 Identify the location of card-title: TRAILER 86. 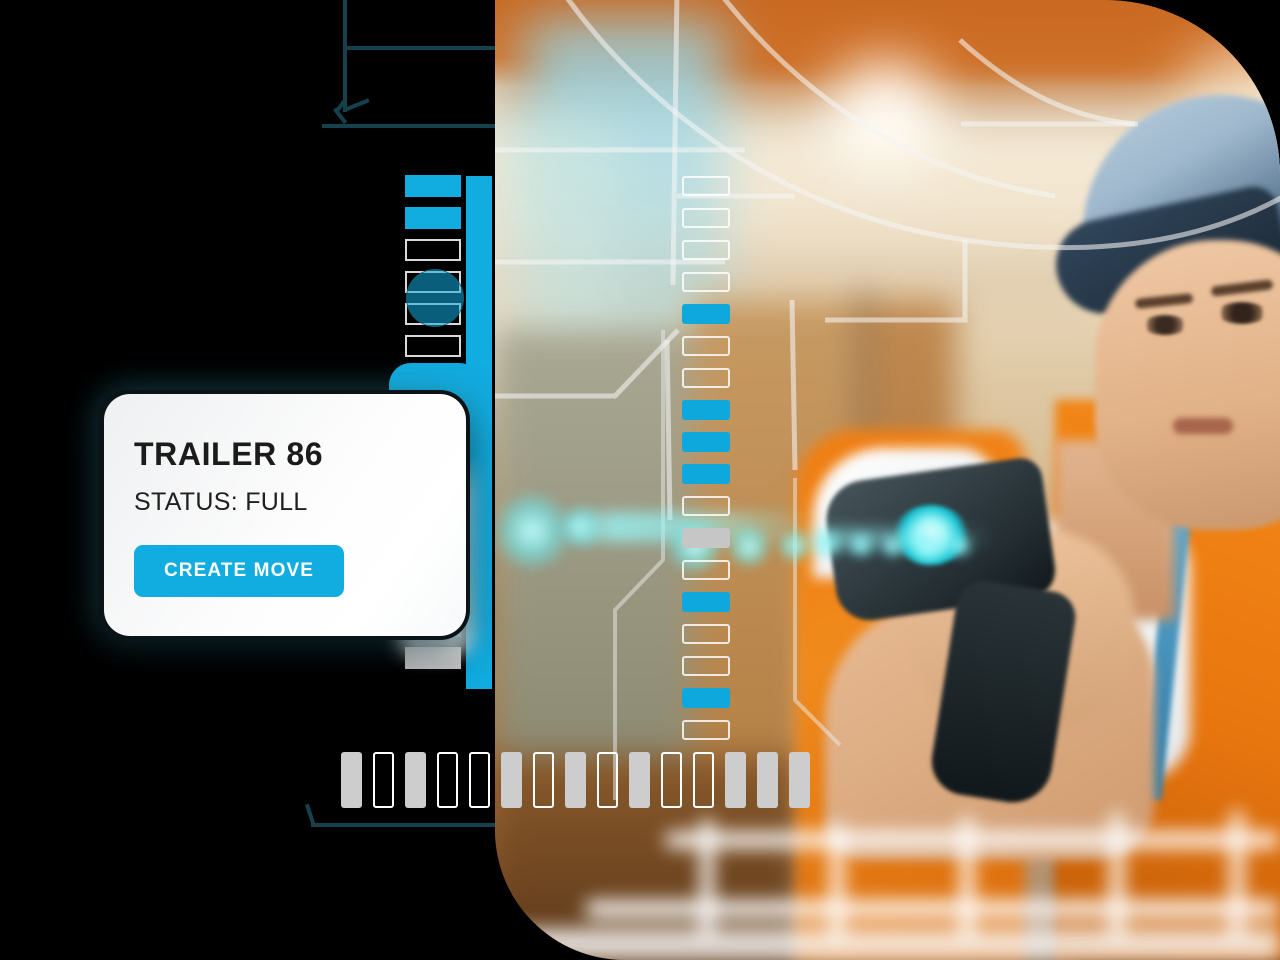
(229, 454).